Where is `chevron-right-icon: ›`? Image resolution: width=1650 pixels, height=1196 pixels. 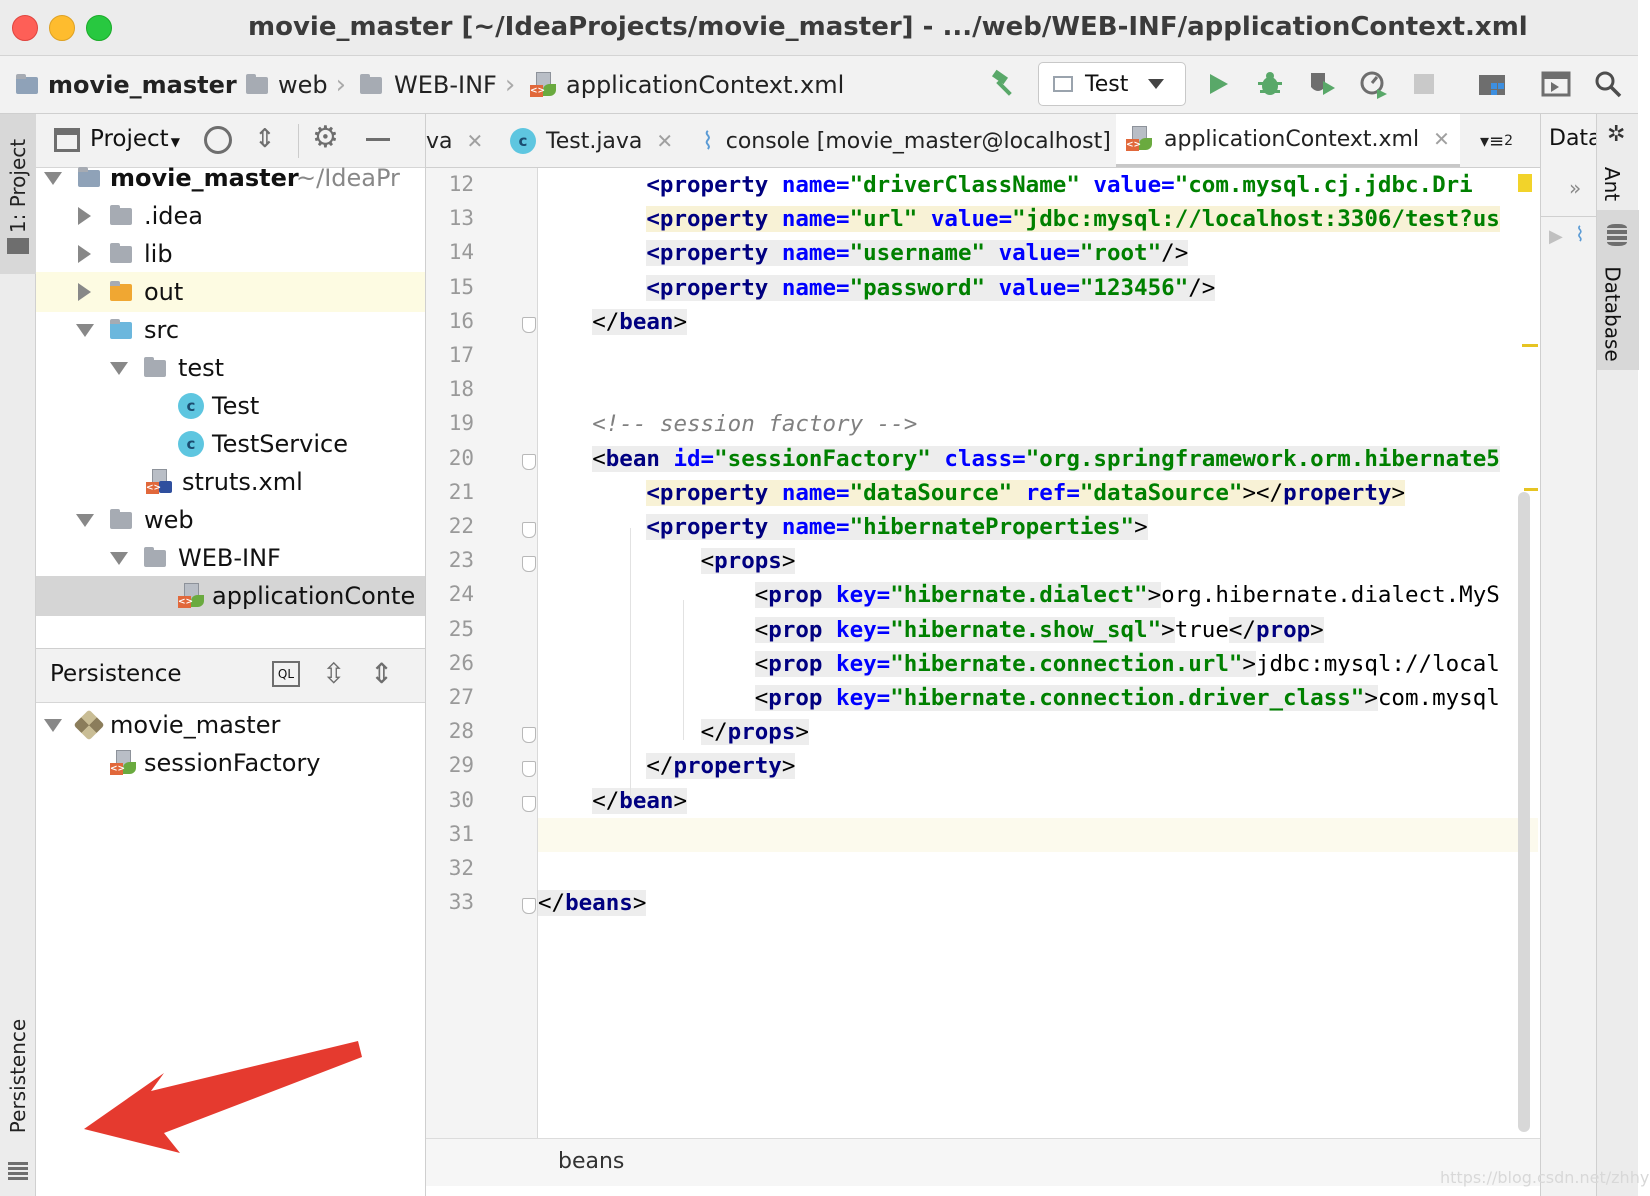 chevron-right-icon: › is located at coordinates (510, 85).